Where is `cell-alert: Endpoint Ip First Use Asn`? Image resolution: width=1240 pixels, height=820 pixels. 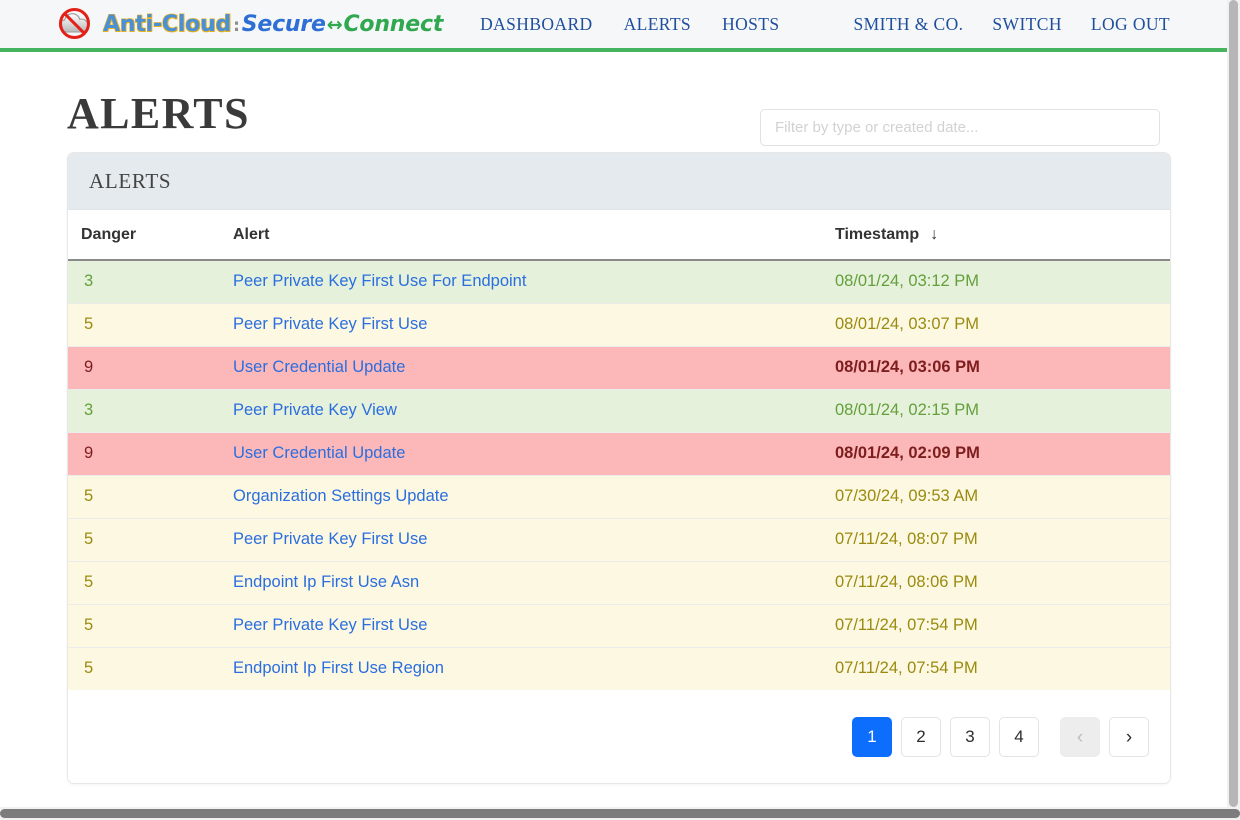 cell-alert: Endpoint Ip First Use Asn is located at coordinates (528, 583).